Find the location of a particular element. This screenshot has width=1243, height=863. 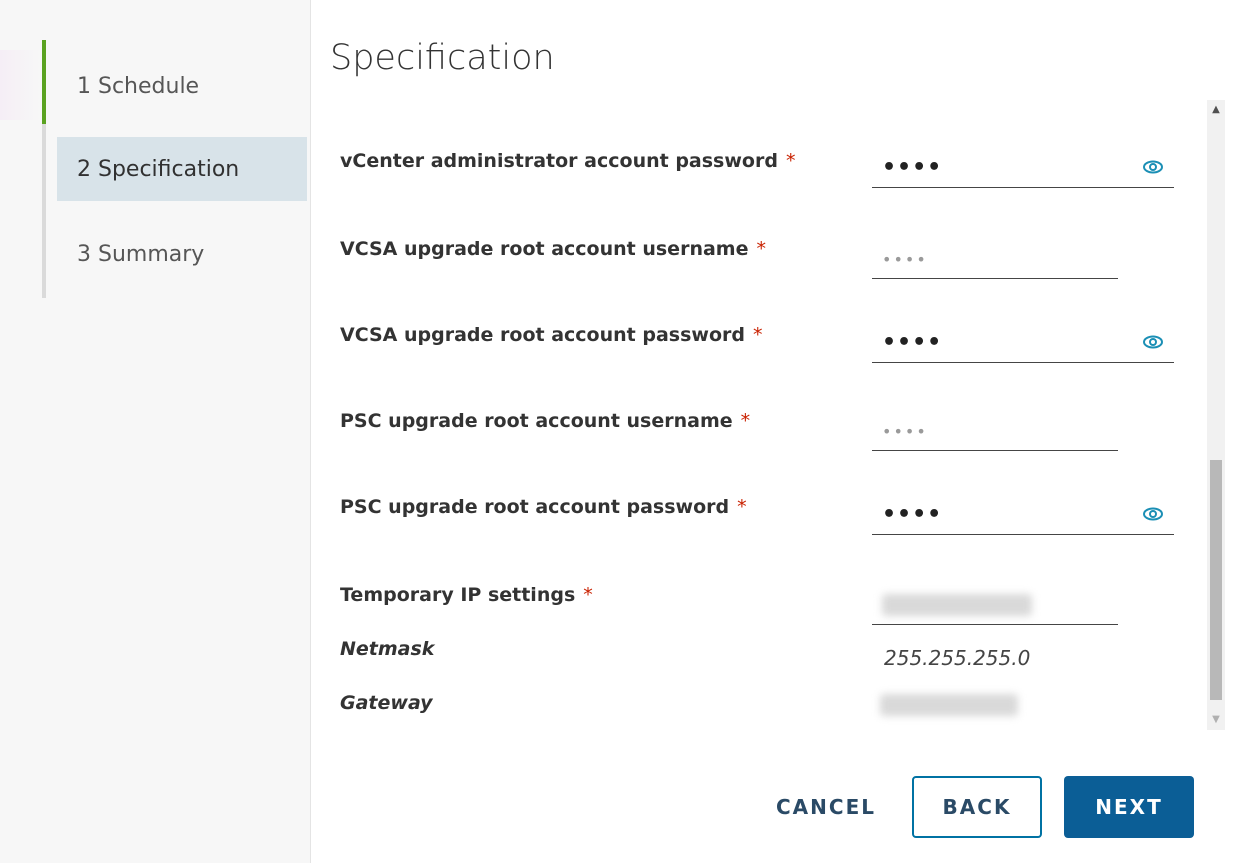

sidebar-tint is located at coordinates (20, 85).